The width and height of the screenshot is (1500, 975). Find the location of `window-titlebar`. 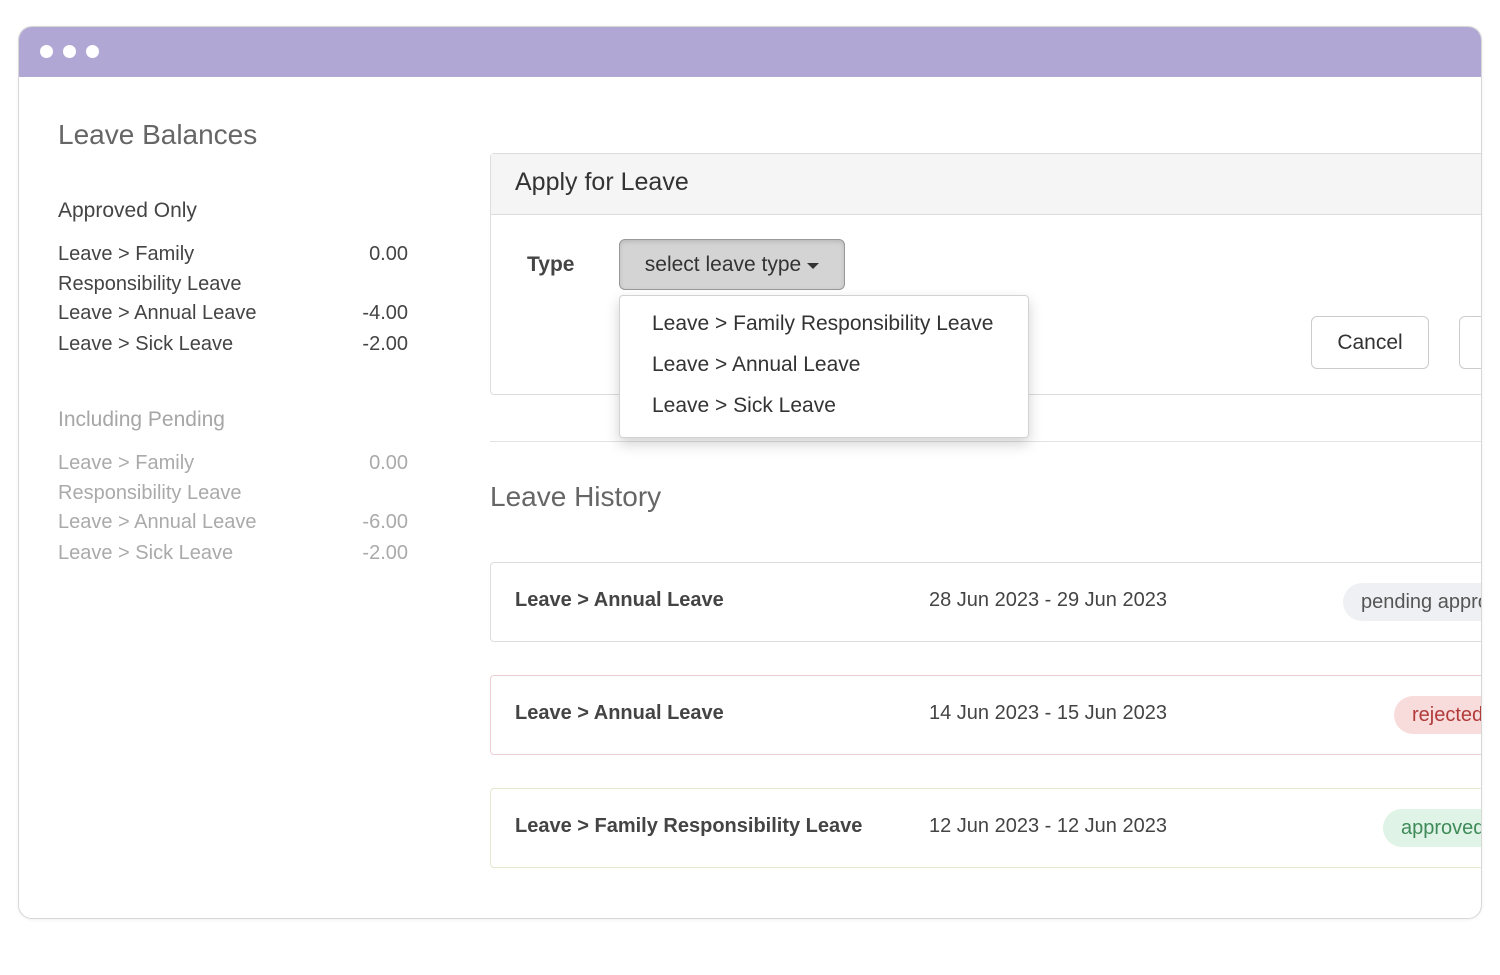

window-titlebar is located at coordinates (750, 52).